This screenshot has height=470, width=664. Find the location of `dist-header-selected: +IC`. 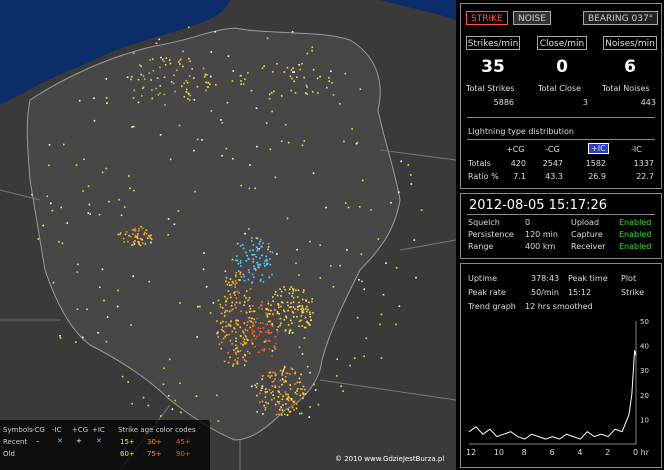

dist-header-selected: +IC is located at coordinates (598, 148).